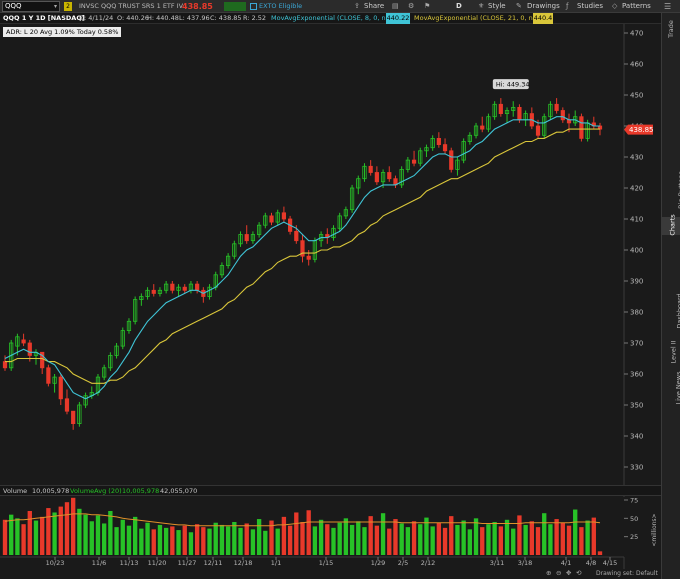  Describe the element at coordinates (68, 6) in the screenshot. I see `link-badge: 2` at that location.